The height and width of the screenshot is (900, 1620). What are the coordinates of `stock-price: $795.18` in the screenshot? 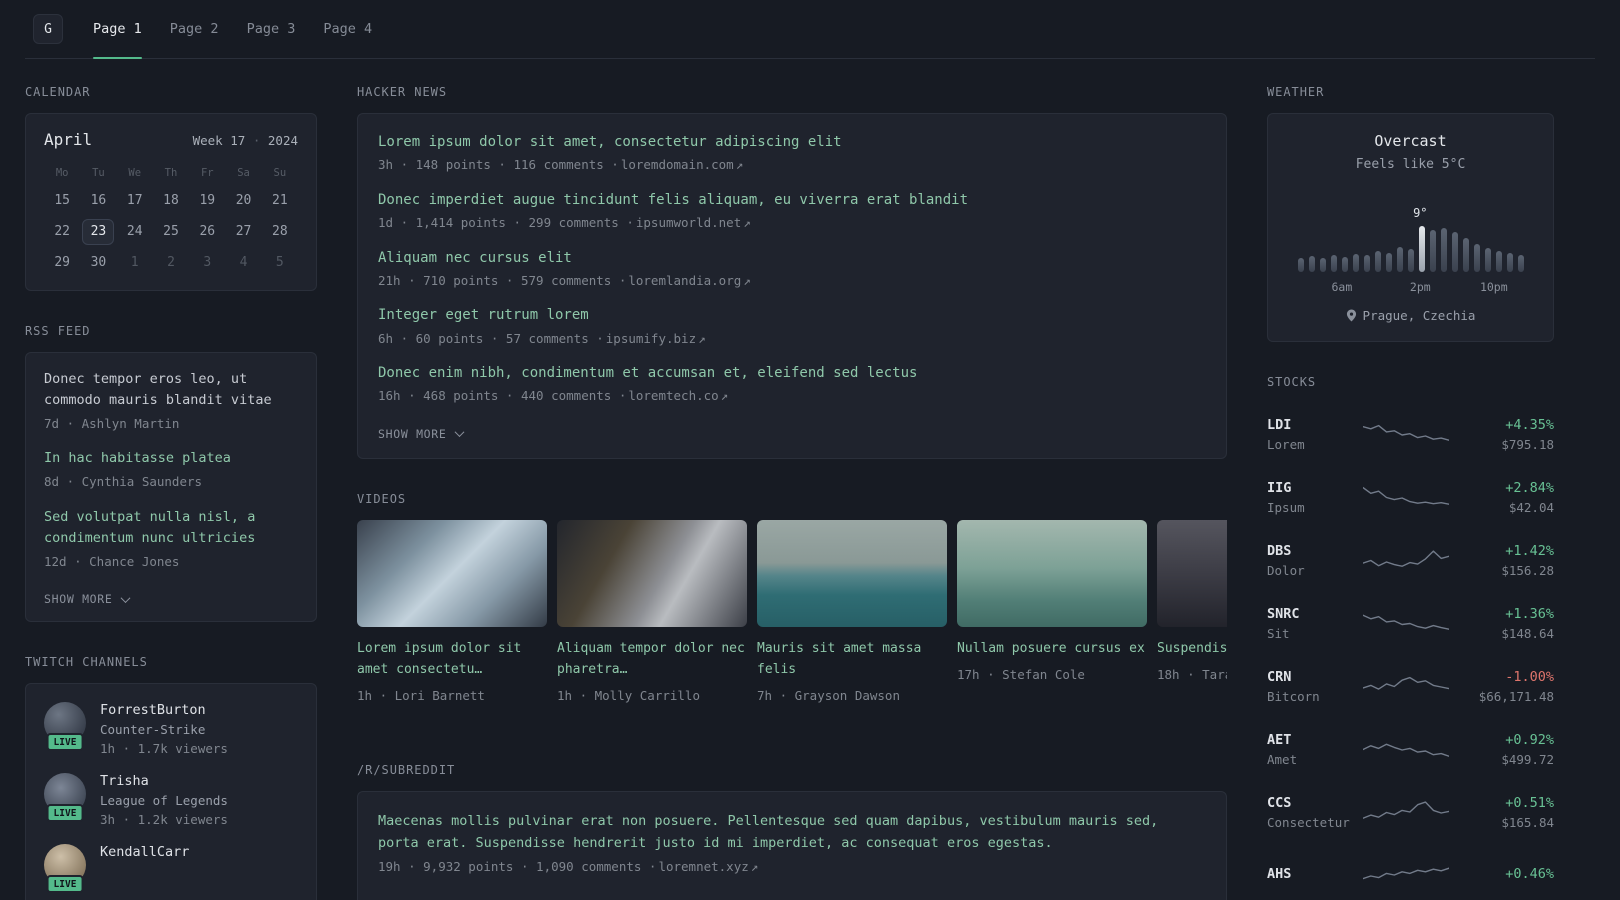 It's located at (1527, 444).